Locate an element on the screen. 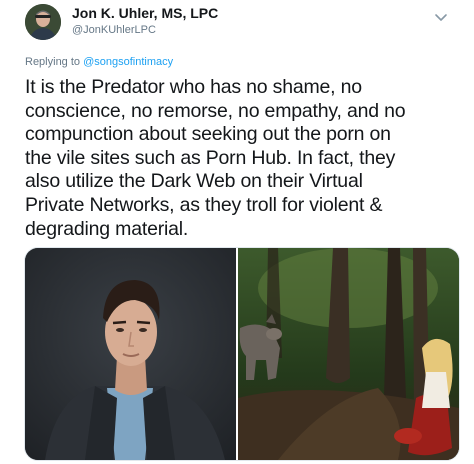  reply-context: Replying to @songsofintimacy is located at coordinates (99, 62).